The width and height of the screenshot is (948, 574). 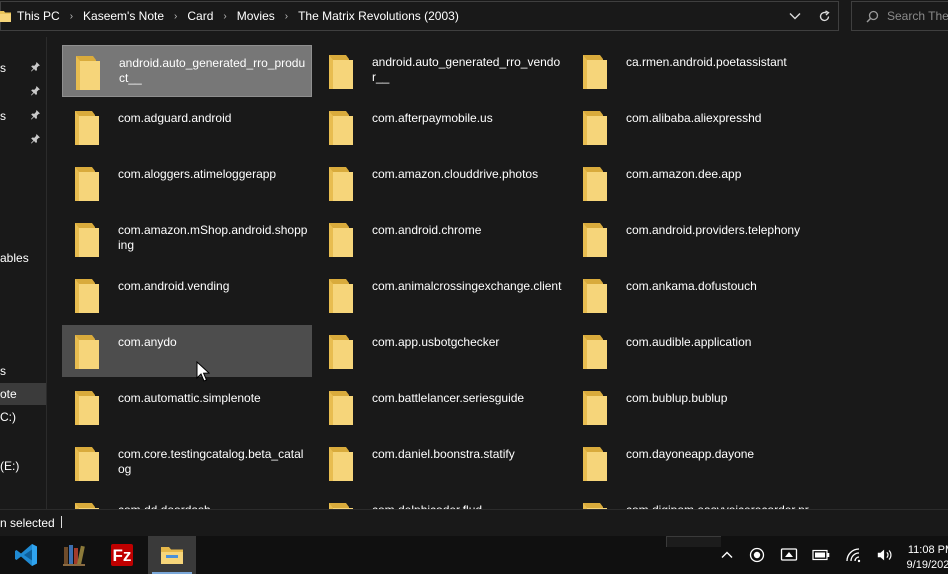 I want to click on taskbar-filezilla: Fz, so click(x=122, y=555).